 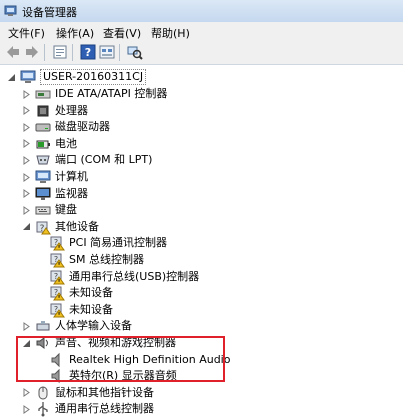 I want to click on menu-view: 查看(V), so click(x=122, y=33).